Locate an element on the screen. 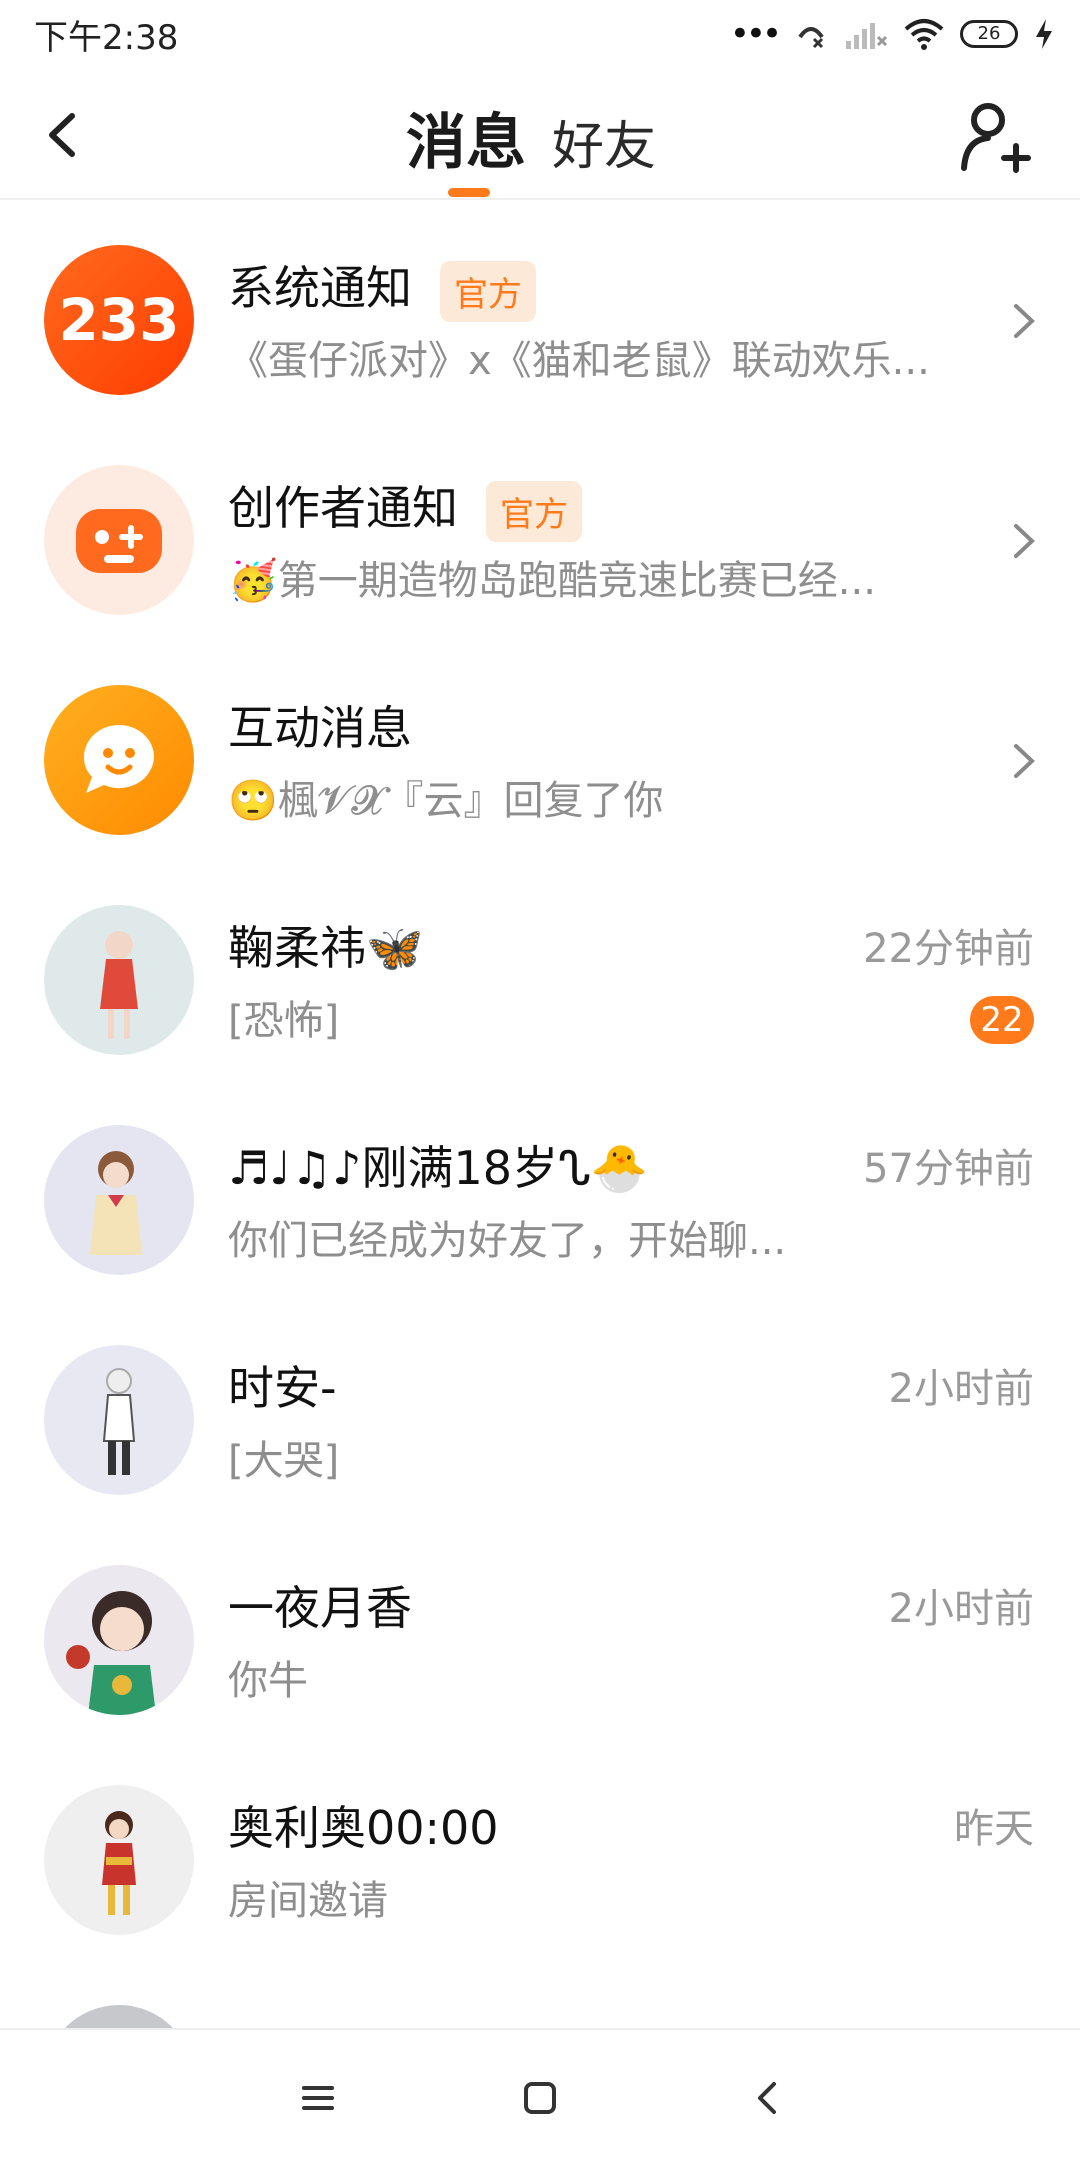 The image size is (1080, 2178). unread-badge: 22 is located at coordinates (1002, 1020).